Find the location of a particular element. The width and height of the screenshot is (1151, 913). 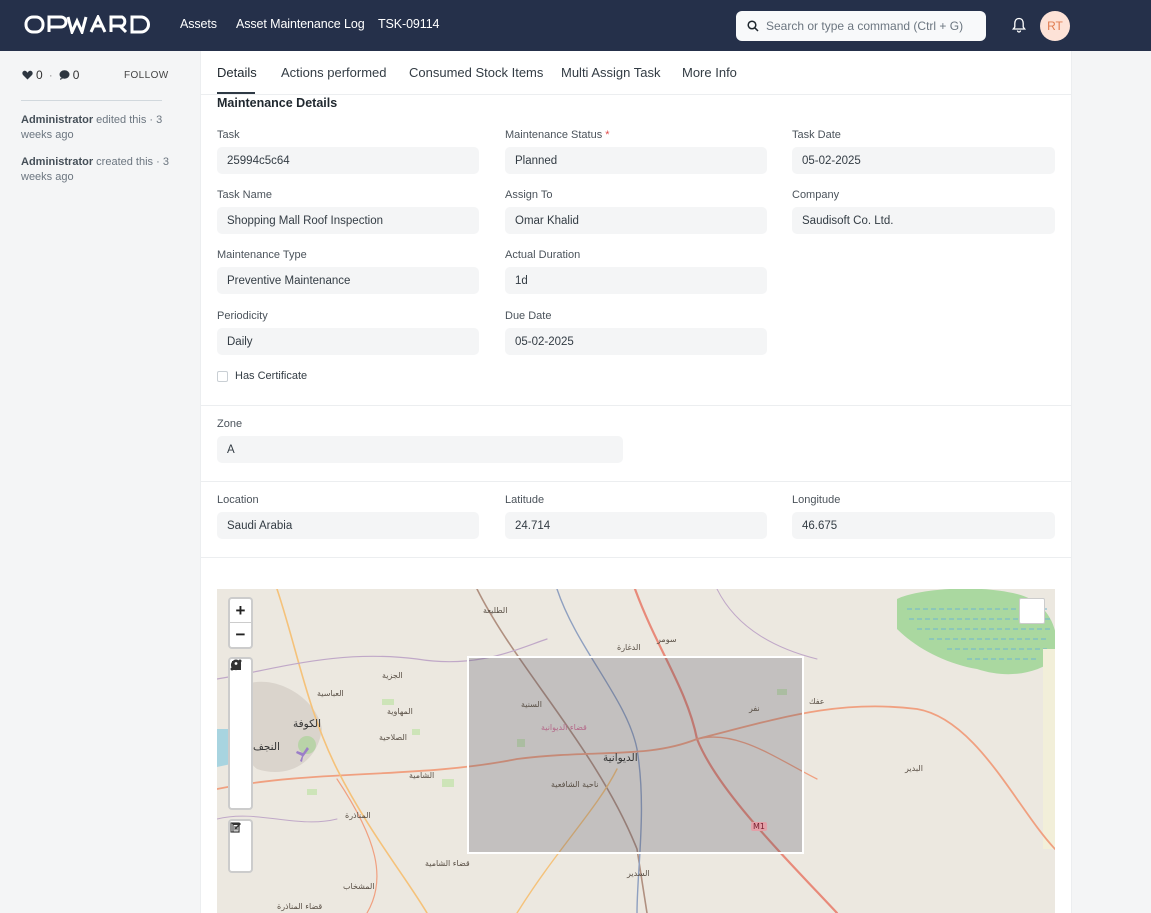

active-tab-indicator is located at coordinates (236, 93).